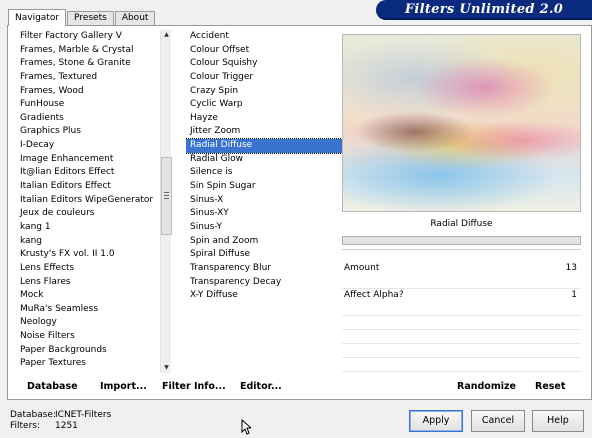 This screenshot has width=592, height=438. Describe the element at coordinates (37, 17) in the screenshot. I see `tab-navigator: Navigator` at that location.